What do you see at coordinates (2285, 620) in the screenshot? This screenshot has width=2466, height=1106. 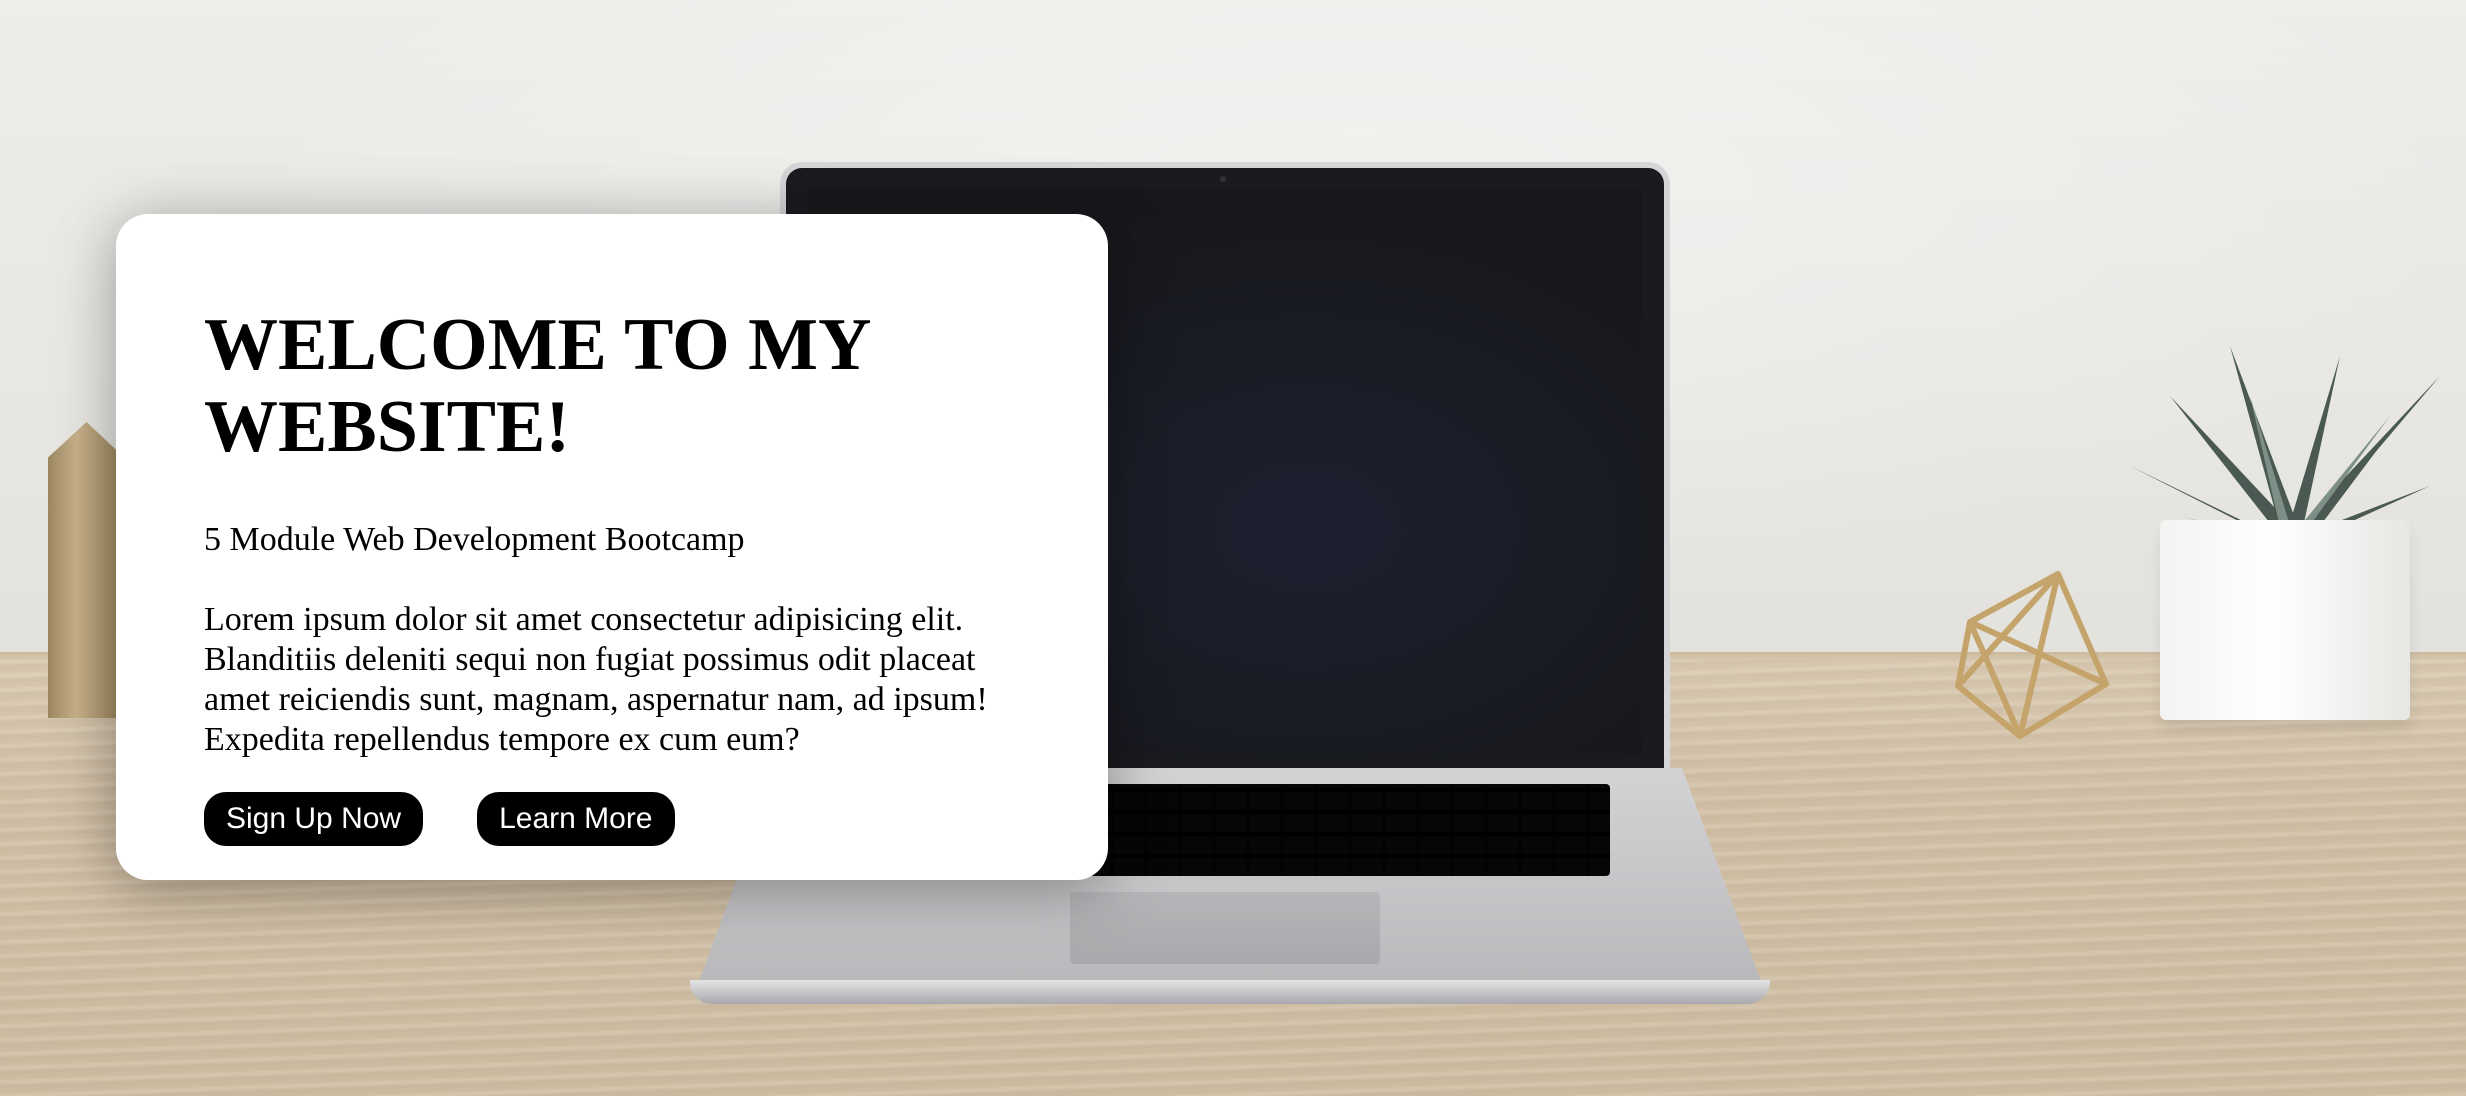 I see `background-white-pot` at bounding box center [2285, 620].